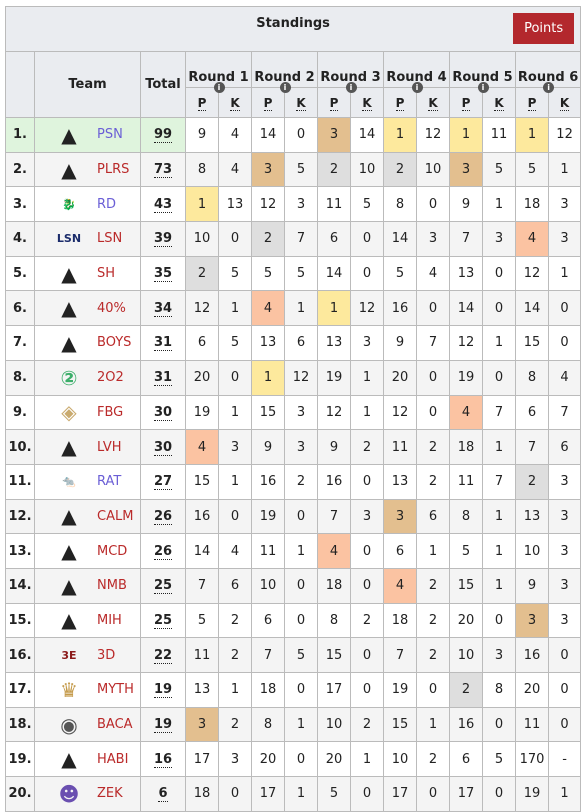  Describe the element at coordinates (202, 551) in the screenshot. I see `round-1-placement: 14` at that location.